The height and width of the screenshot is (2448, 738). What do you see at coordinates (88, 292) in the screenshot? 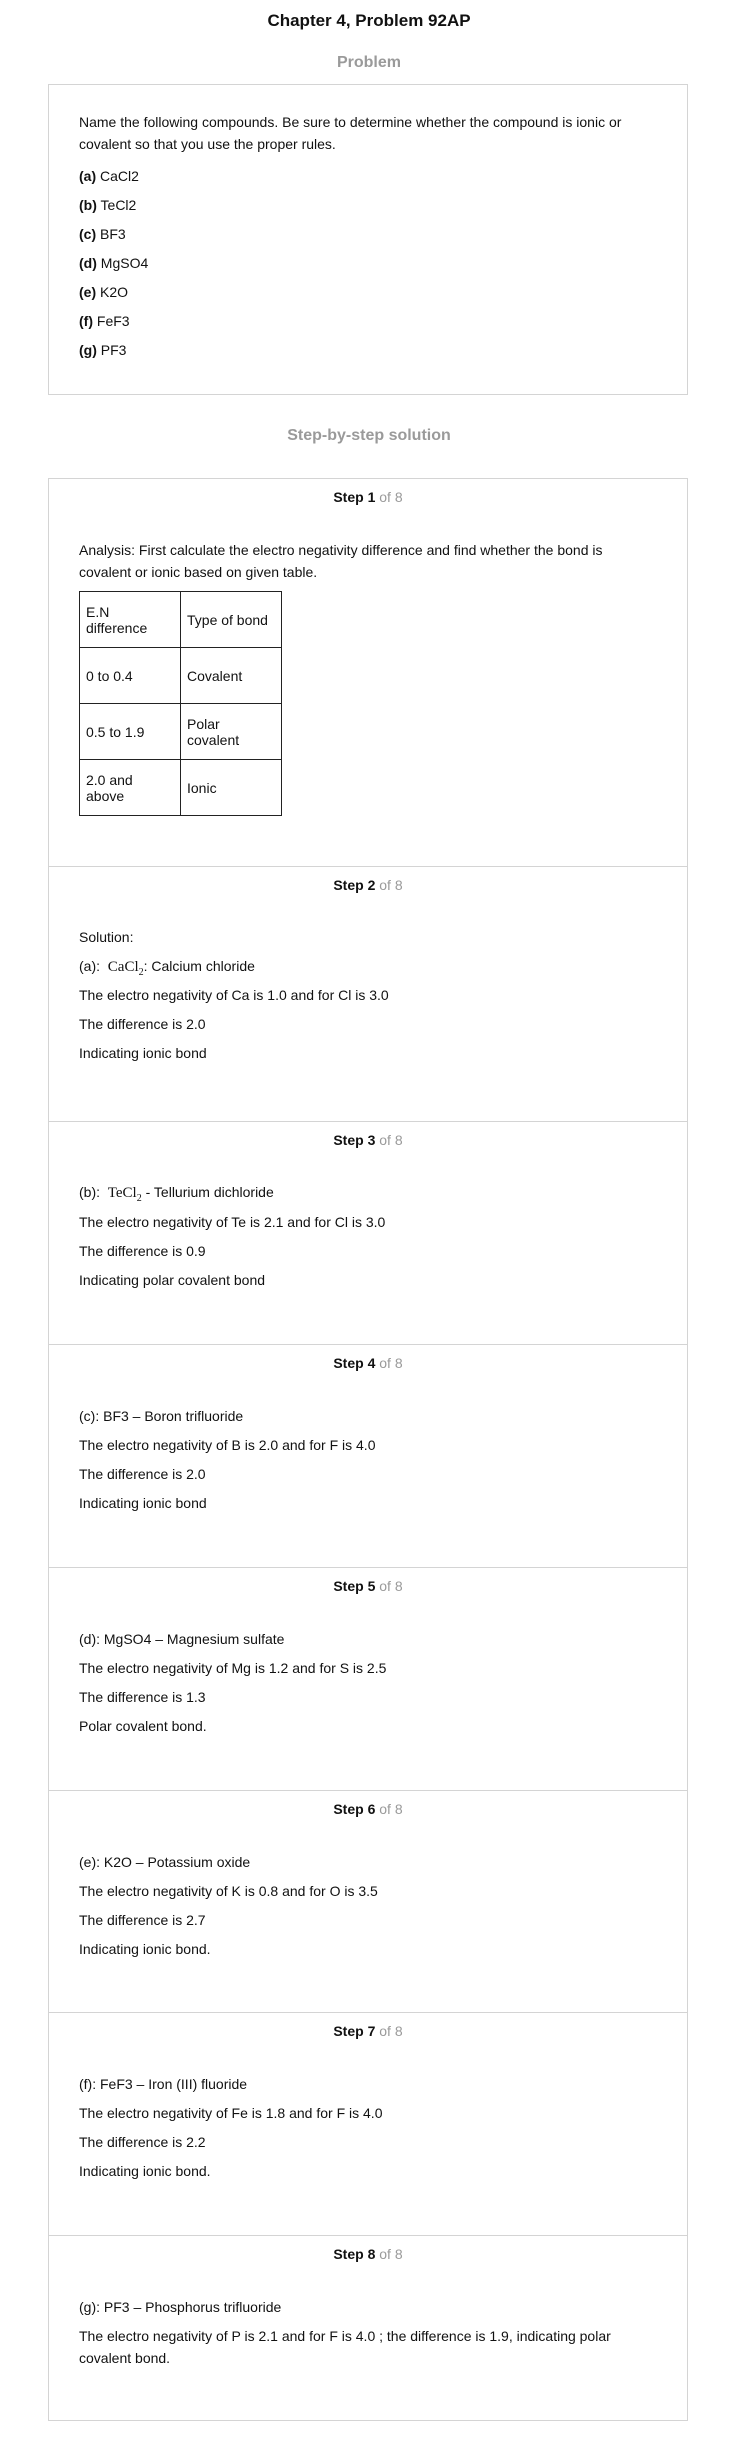
I see `item-label: (e)` at bounding box center [88, 292].